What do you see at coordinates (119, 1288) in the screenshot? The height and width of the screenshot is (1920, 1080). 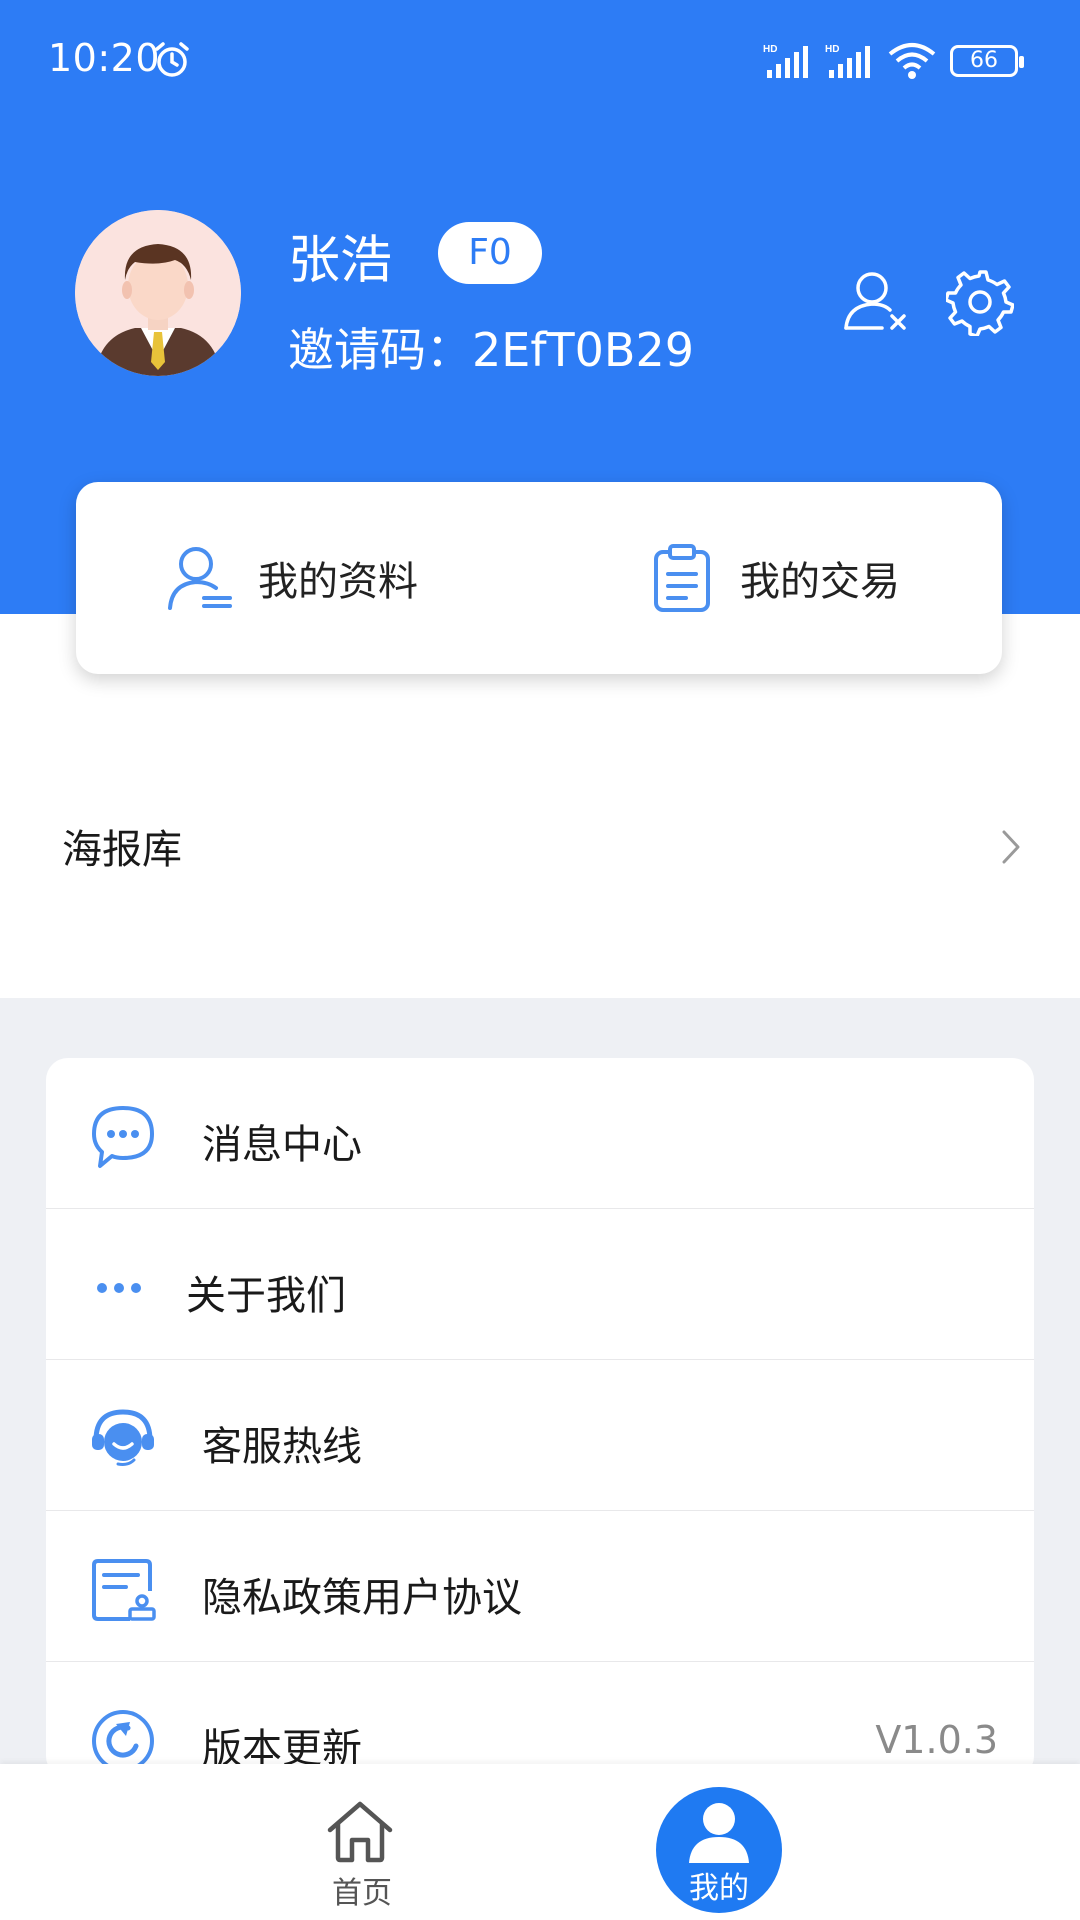 I see `more-dots-icon` at bounding box center [119, 1288].